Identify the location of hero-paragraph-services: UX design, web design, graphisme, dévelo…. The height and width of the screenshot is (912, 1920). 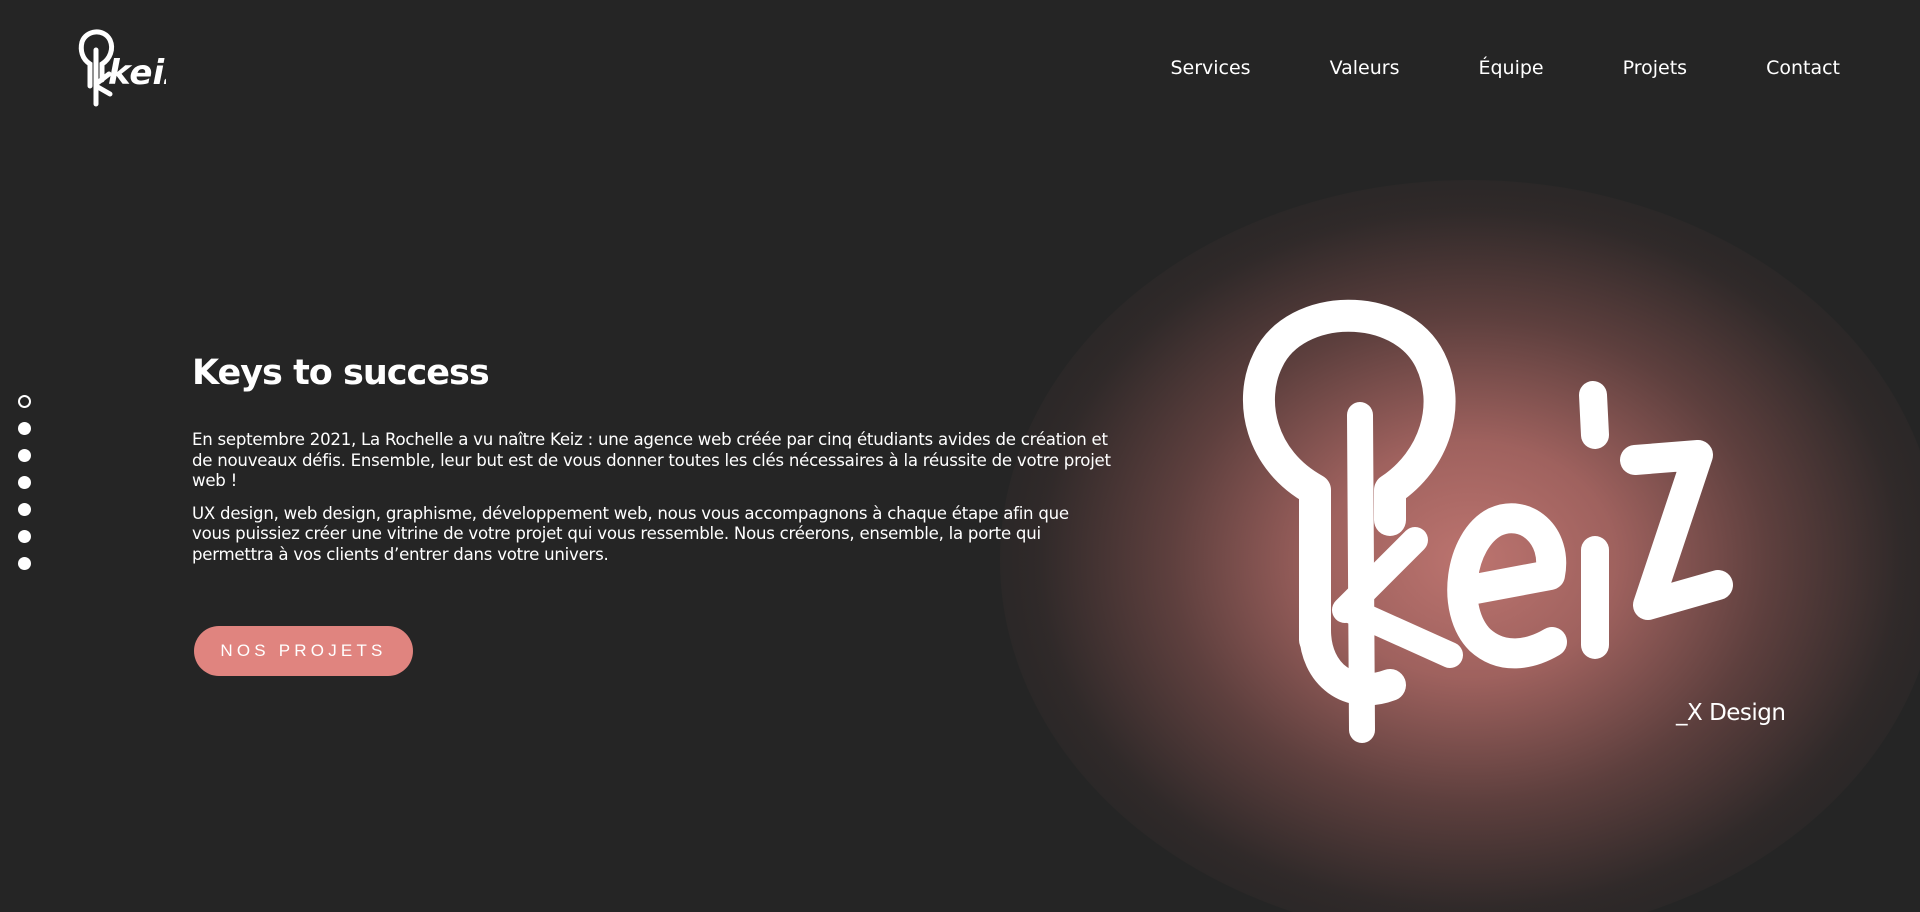
(630, 533).